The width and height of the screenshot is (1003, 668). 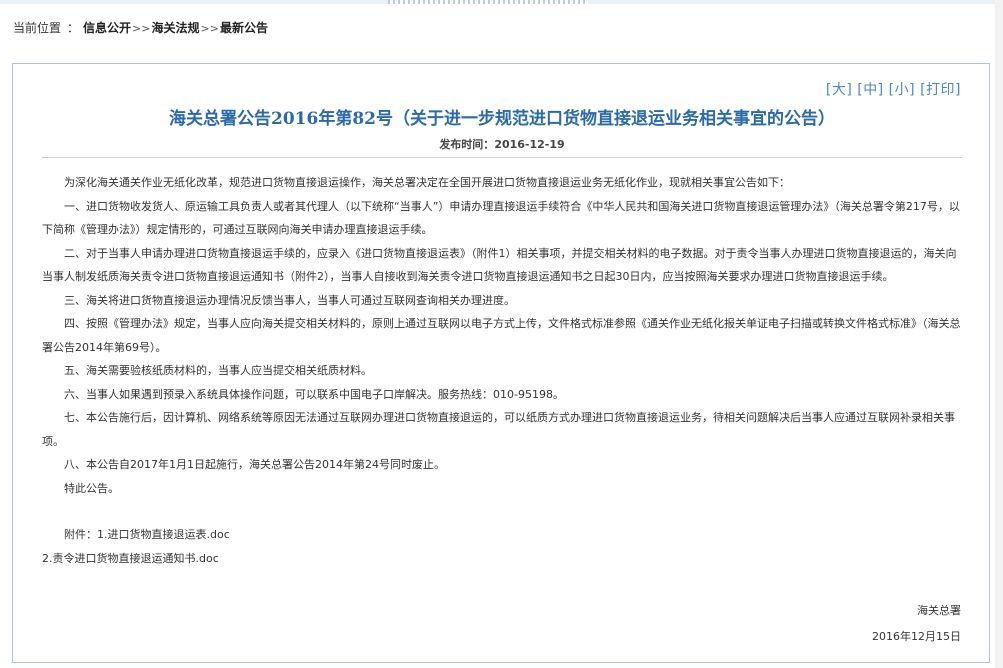 I want to click on font-small-button: [小], so click(x=902, y=90).